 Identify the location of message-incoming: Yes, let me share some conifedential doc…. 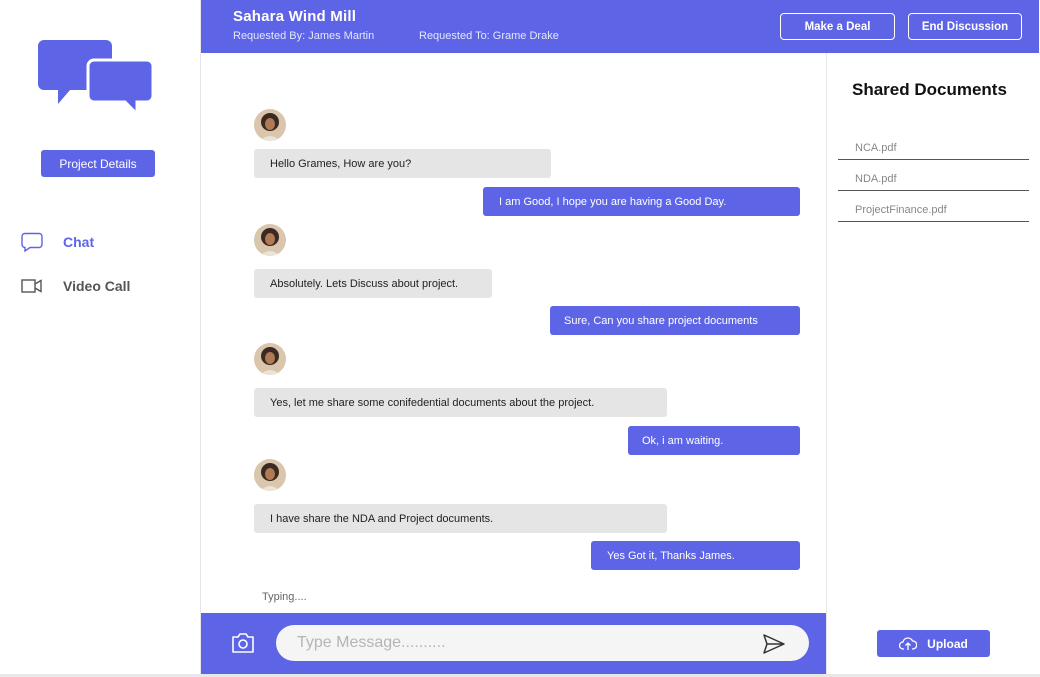
(460, 402).